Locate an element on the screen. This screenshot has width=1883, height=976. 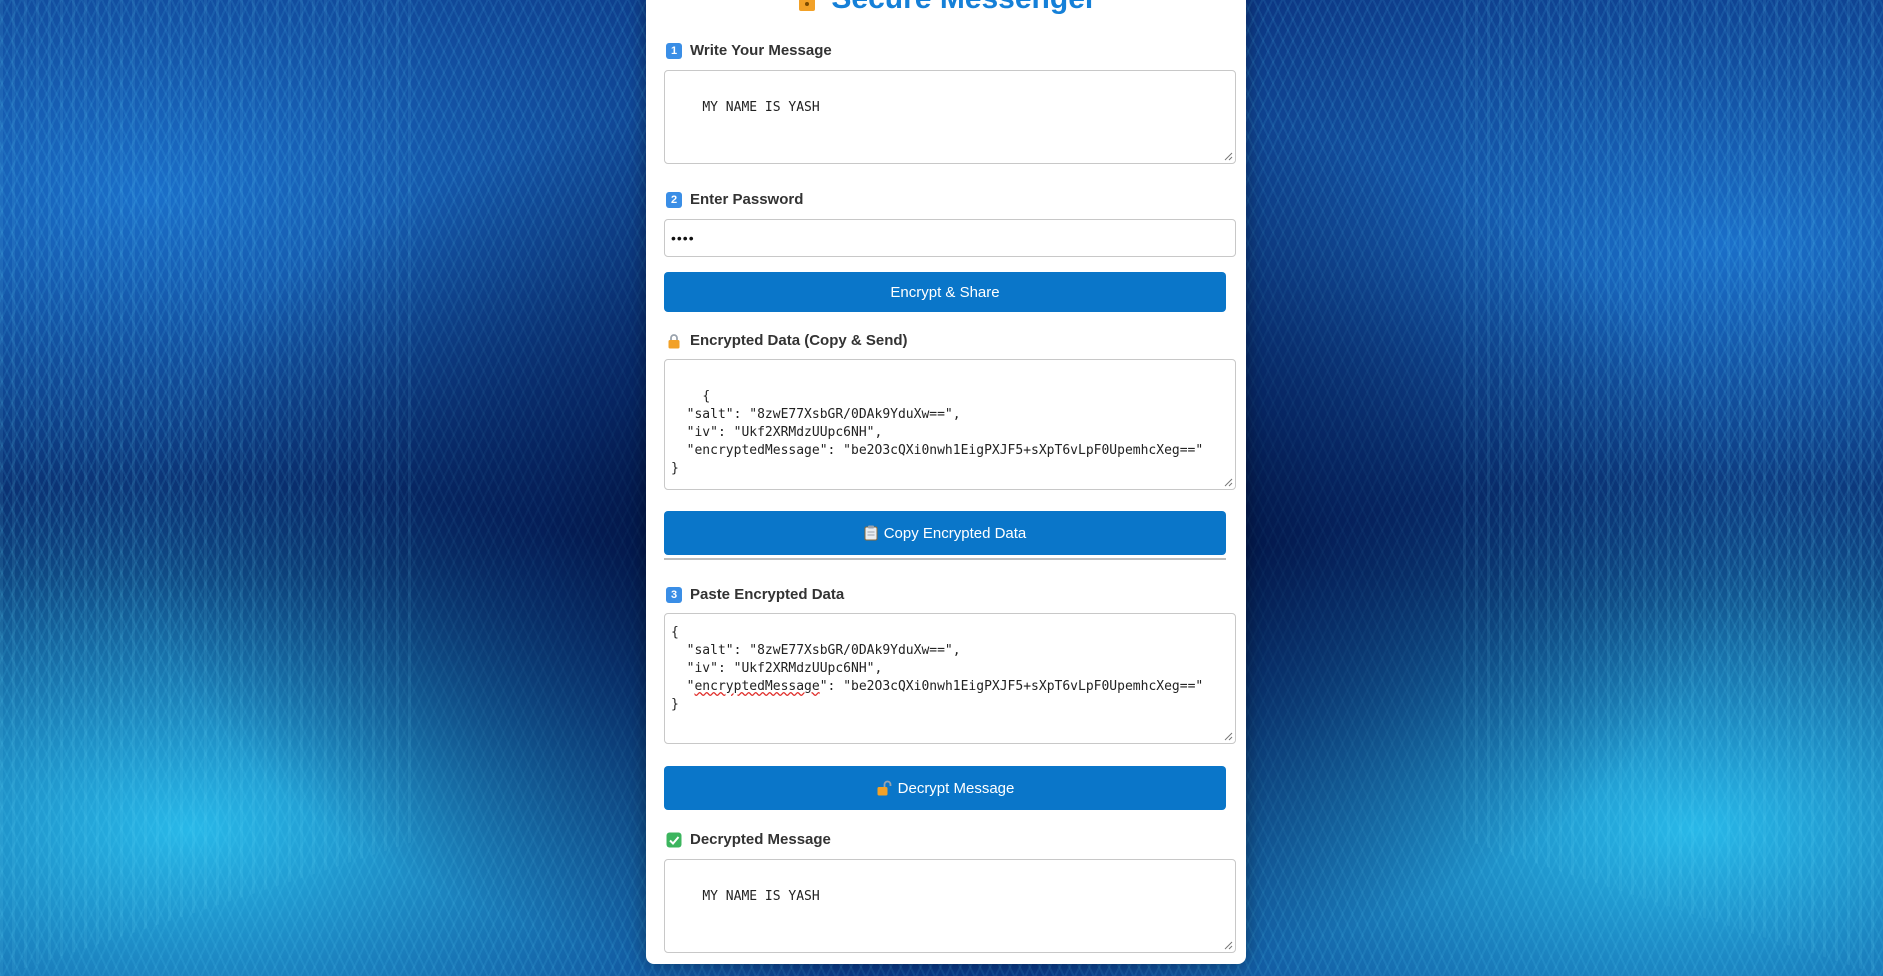
check-icon is located at coordinates (674, 839).